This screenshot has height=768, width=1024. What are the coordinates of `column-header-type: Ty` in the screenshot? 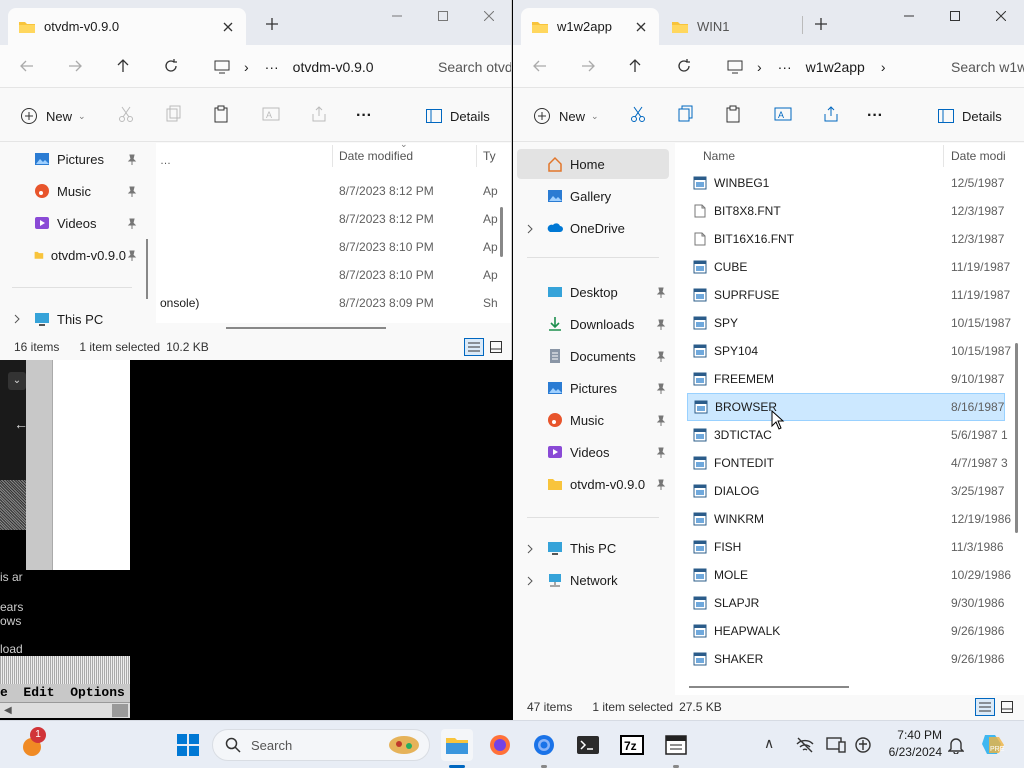 It's located at (489, 156).